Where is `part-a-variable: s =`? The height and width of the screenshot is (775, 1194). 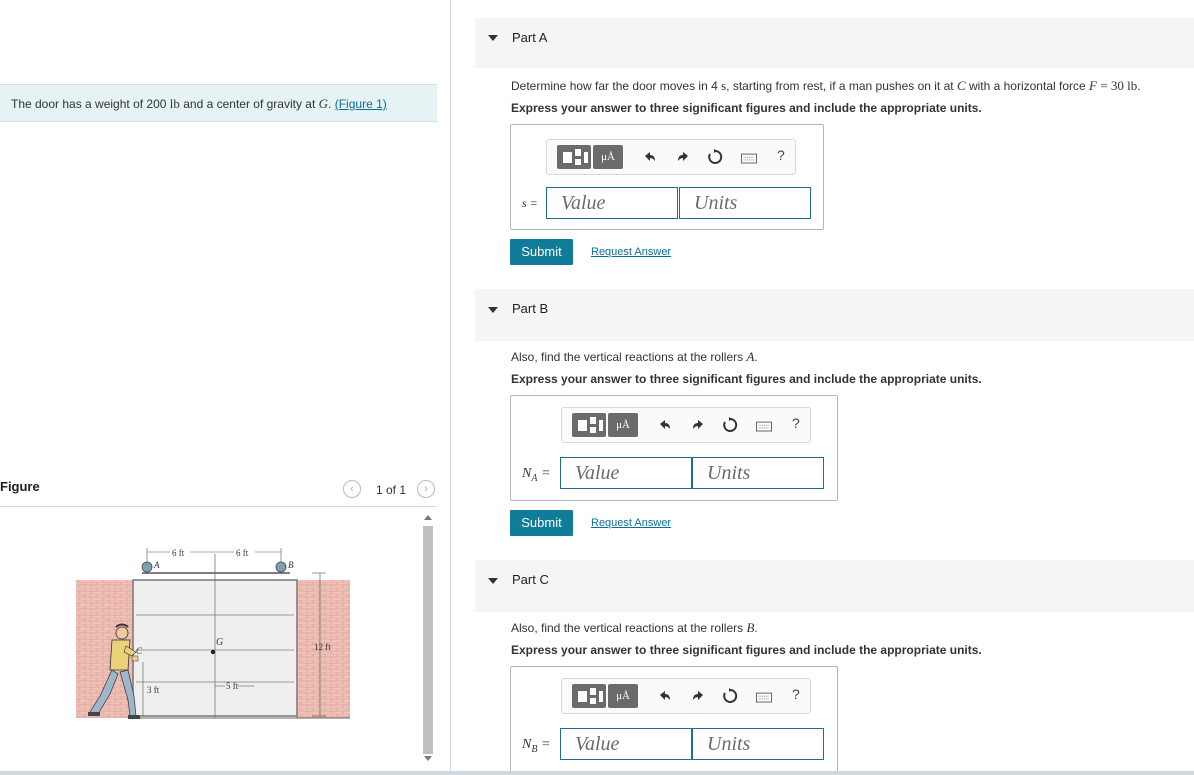 part-a-variable: s = is located at coordinates (530, 203).